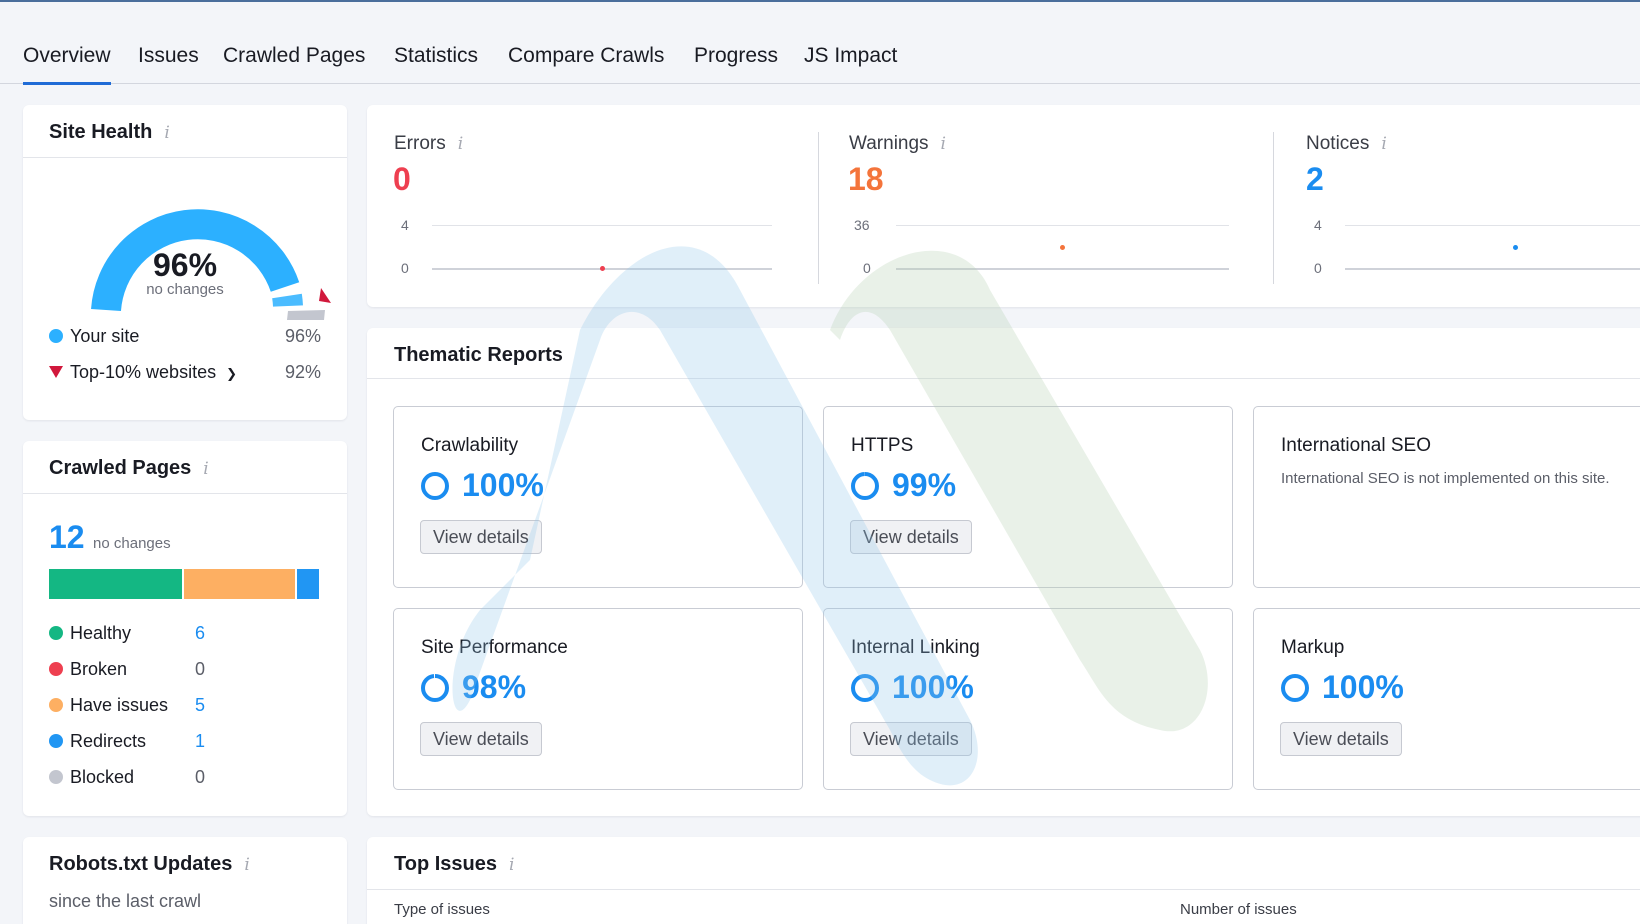  What do you see at coordinates (1313, 647) in the screenshot?
I see `report-name: Markup` at bounding box center [1313, 647].